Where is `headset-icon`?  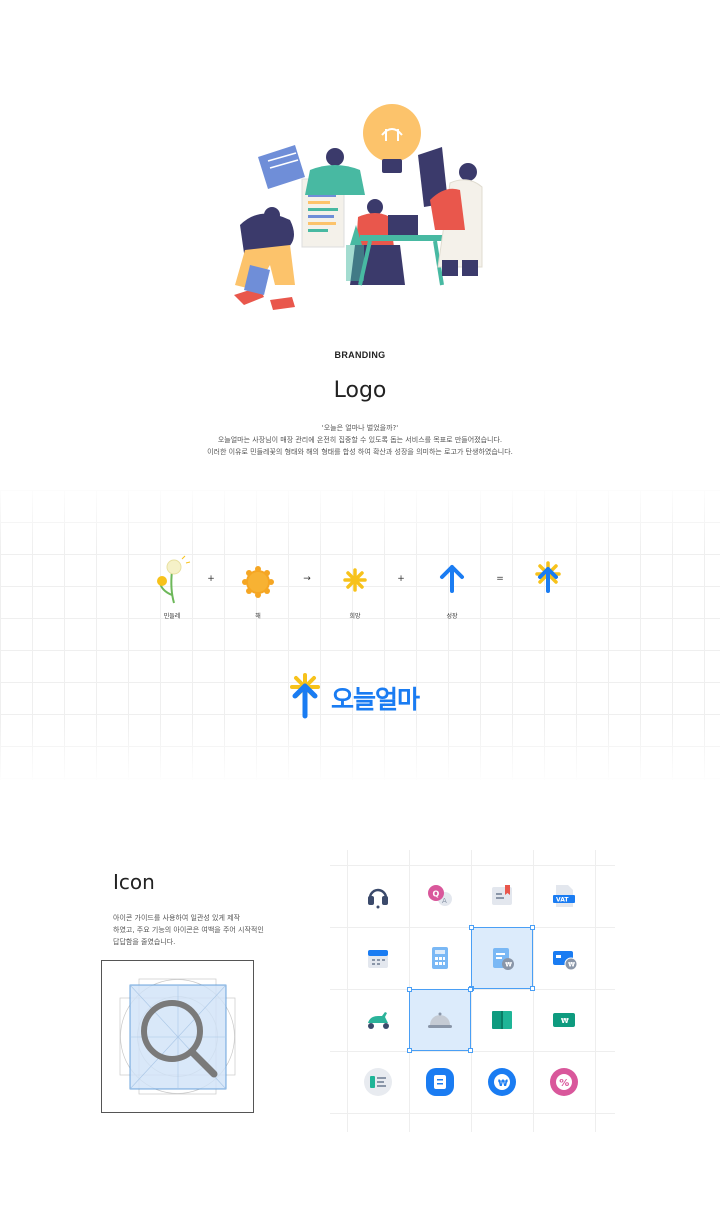 headset-icon is located at coordinates (378, 898).